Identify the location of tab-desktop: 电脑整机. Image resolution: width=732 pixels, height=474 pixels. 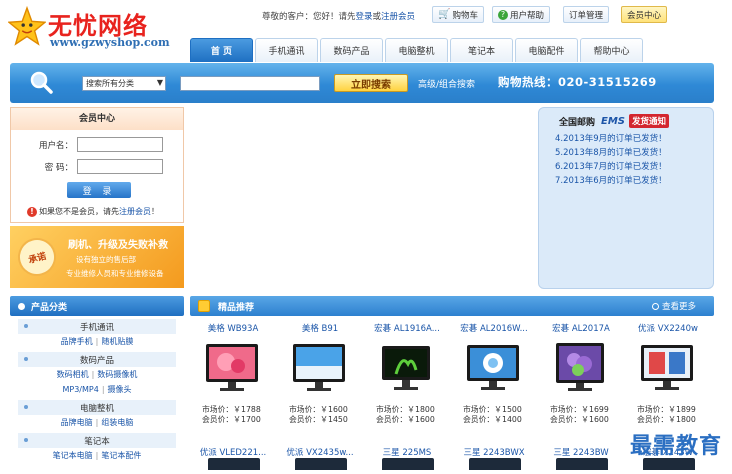
(416, 50).